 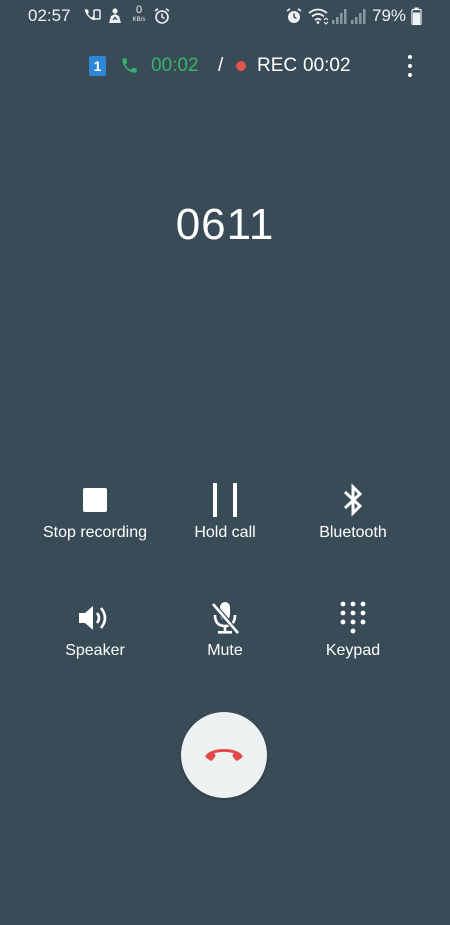 What do you see at coordinates (95, 500) in the screenshot?
I see `stop-icon` at bounding box center [95, 500].